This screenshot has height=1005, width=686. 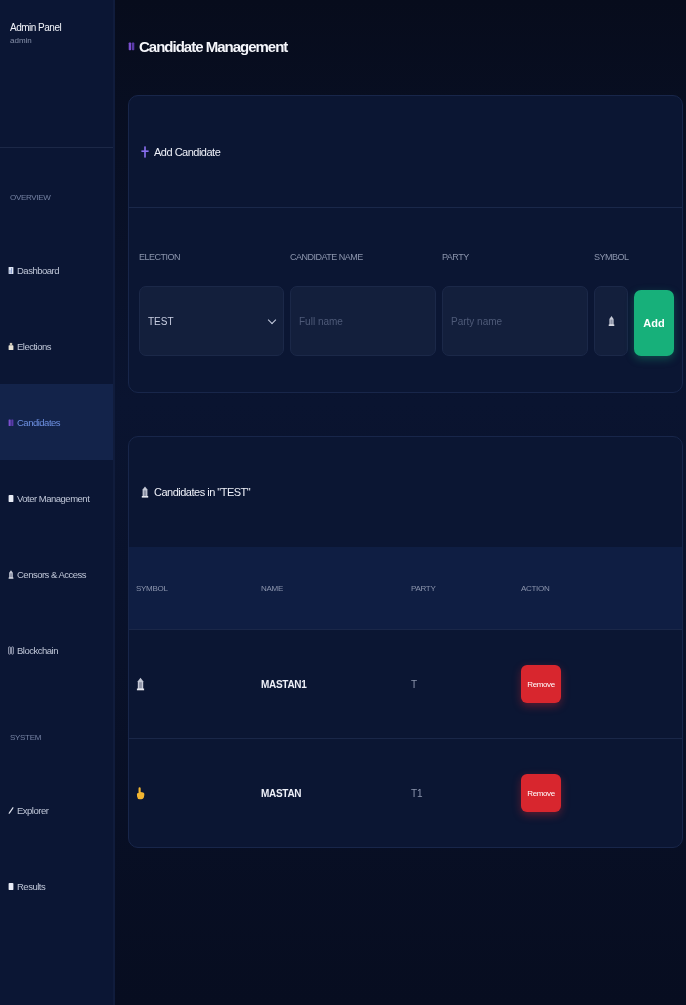 I want to click on sidebar-item: Candidates, so click(x=56, y=422).